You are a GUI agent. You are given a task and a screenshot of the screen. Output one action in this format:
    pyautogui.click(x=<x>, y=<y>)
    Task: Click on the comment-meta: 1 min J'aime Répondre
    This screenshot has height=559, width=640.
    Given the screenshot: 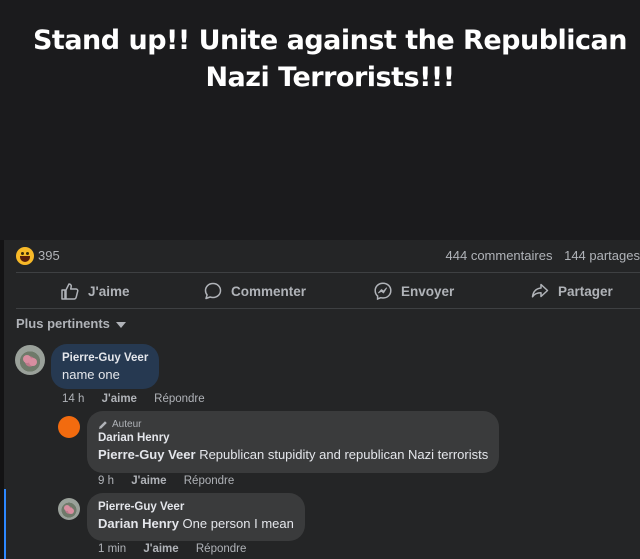 What is the action you would take?
    pyautogui.click(x=179, y=549)
    